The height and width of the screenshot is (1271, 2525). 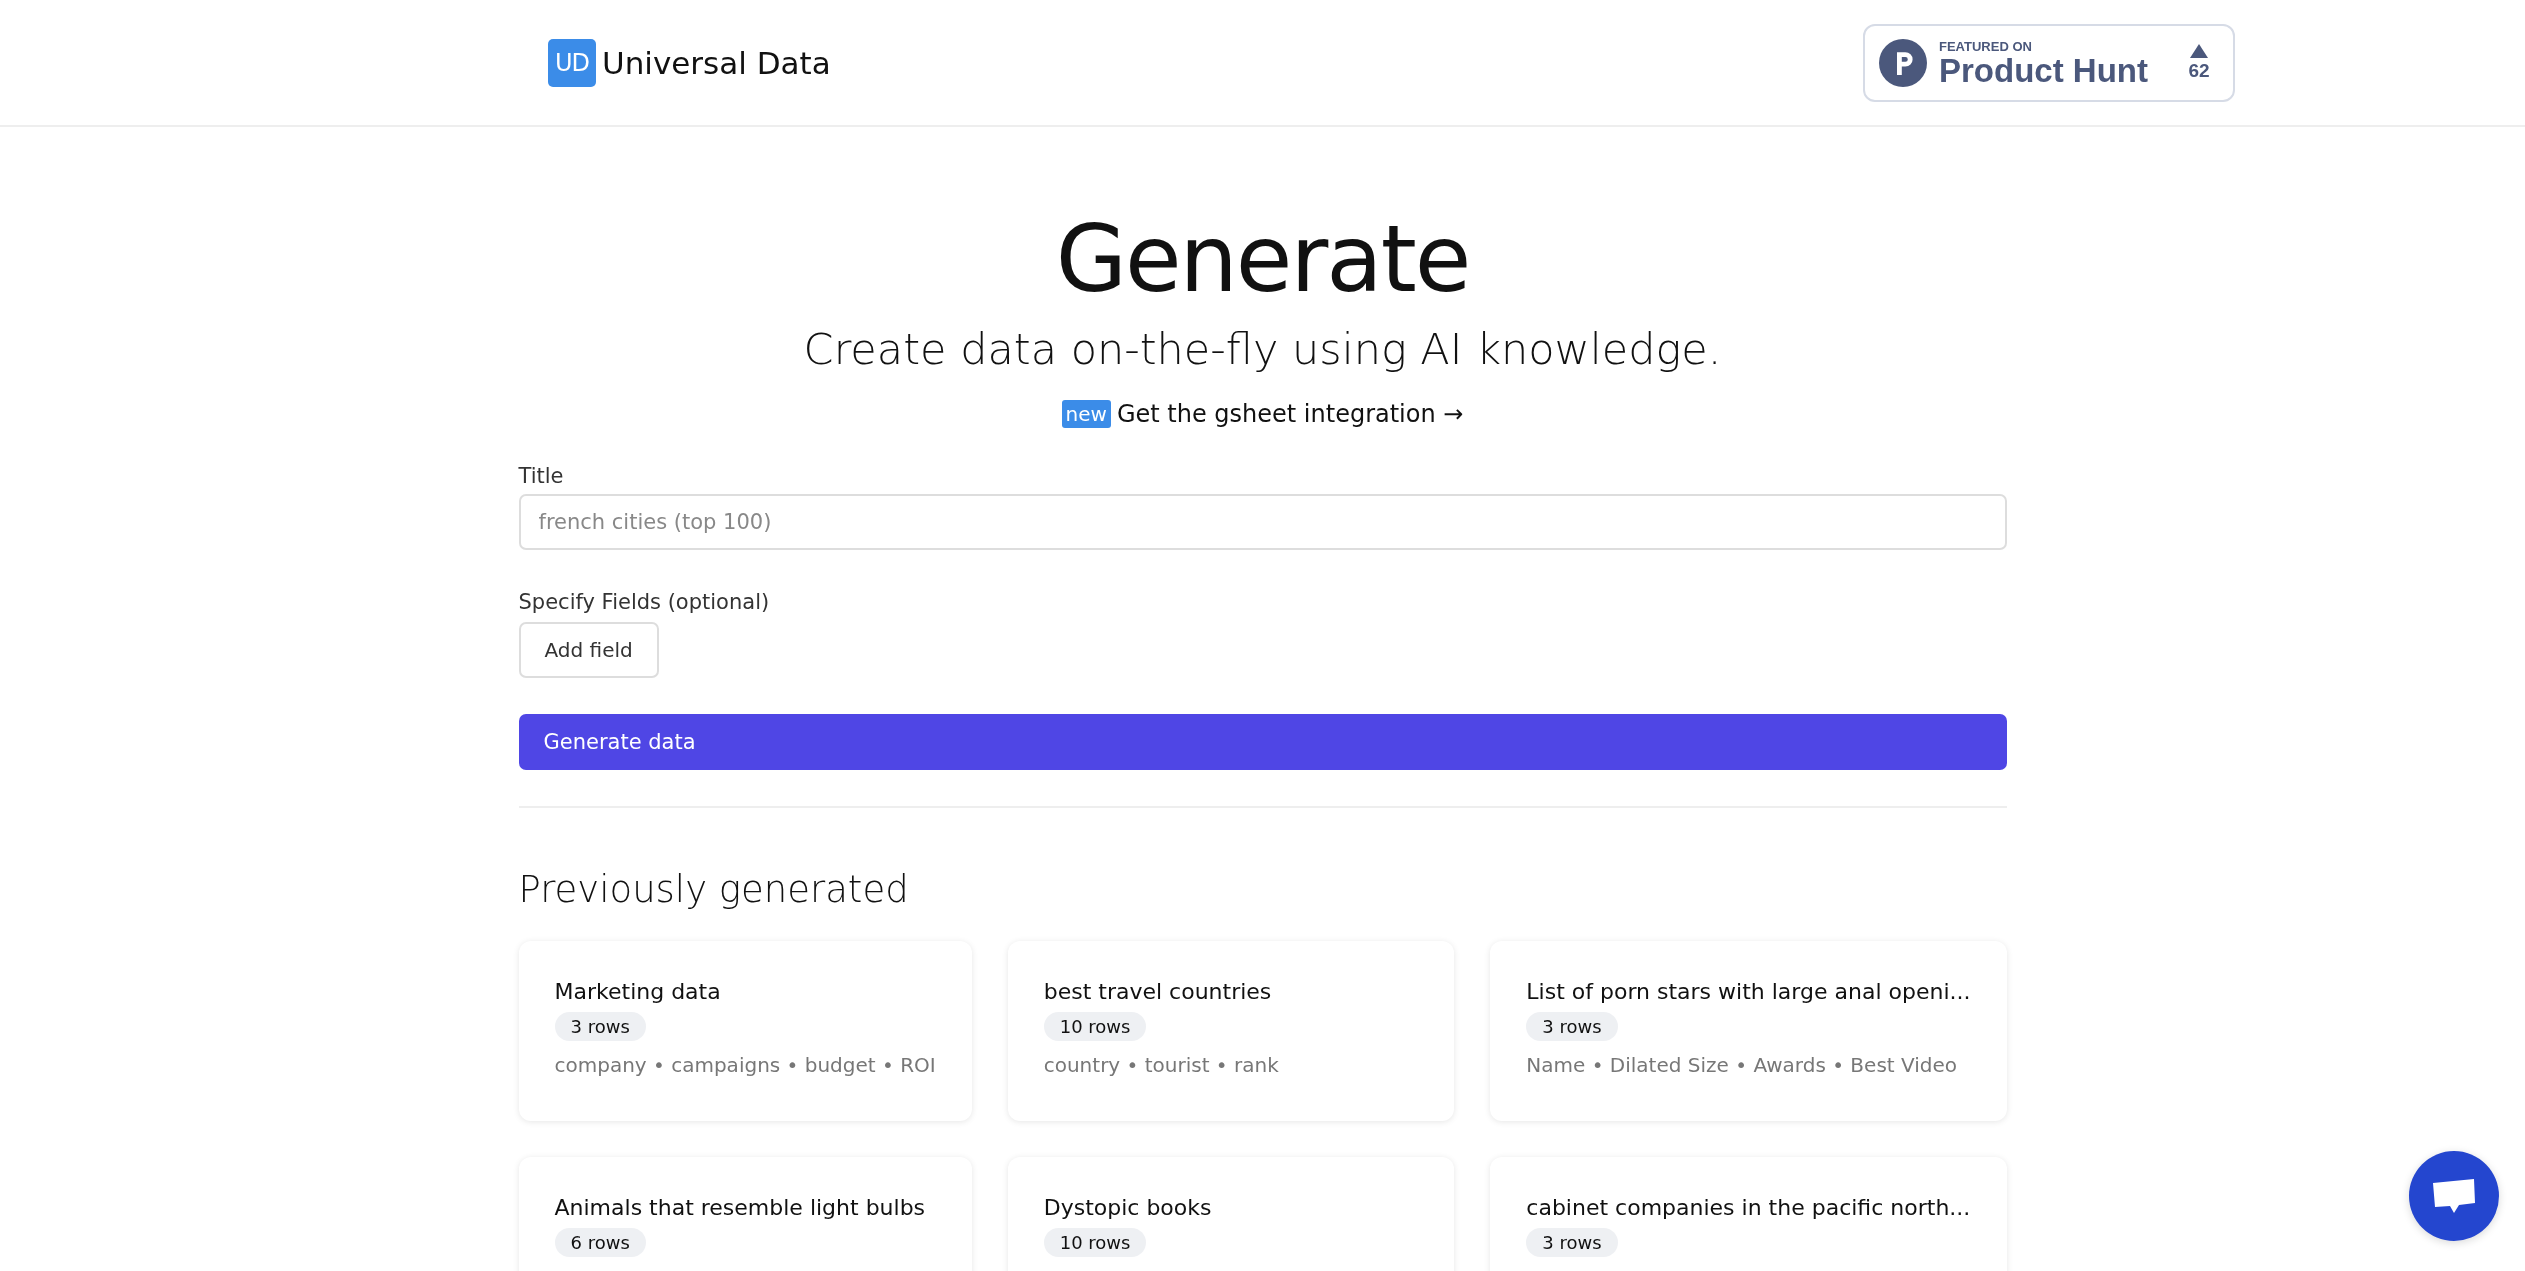 What do you see at coordinates (1986, 46) in the screenshot?
I see `featured-label: FEATURED ON` at bounding box center [1986, 46].